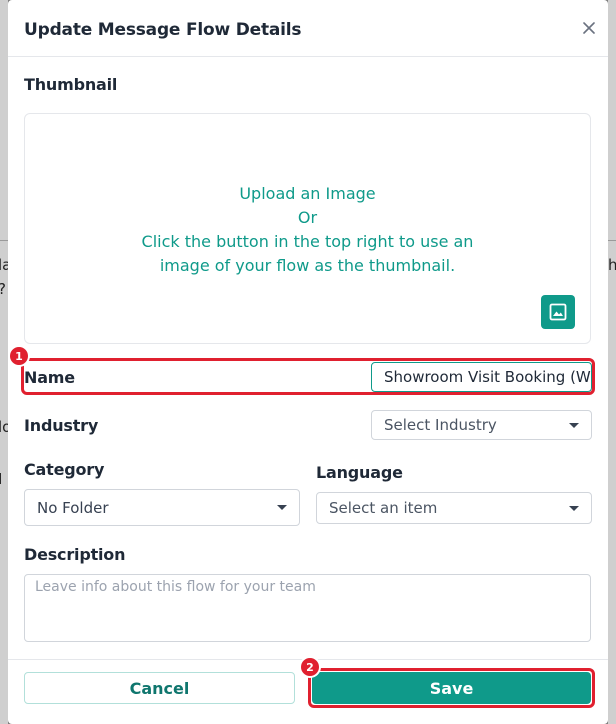 The image size is (616, 724). What do you see at coordinates (163, 30) in the screenshot?
I see `modal-title: Update Message Flow Details` at bounding box center [163, 30].